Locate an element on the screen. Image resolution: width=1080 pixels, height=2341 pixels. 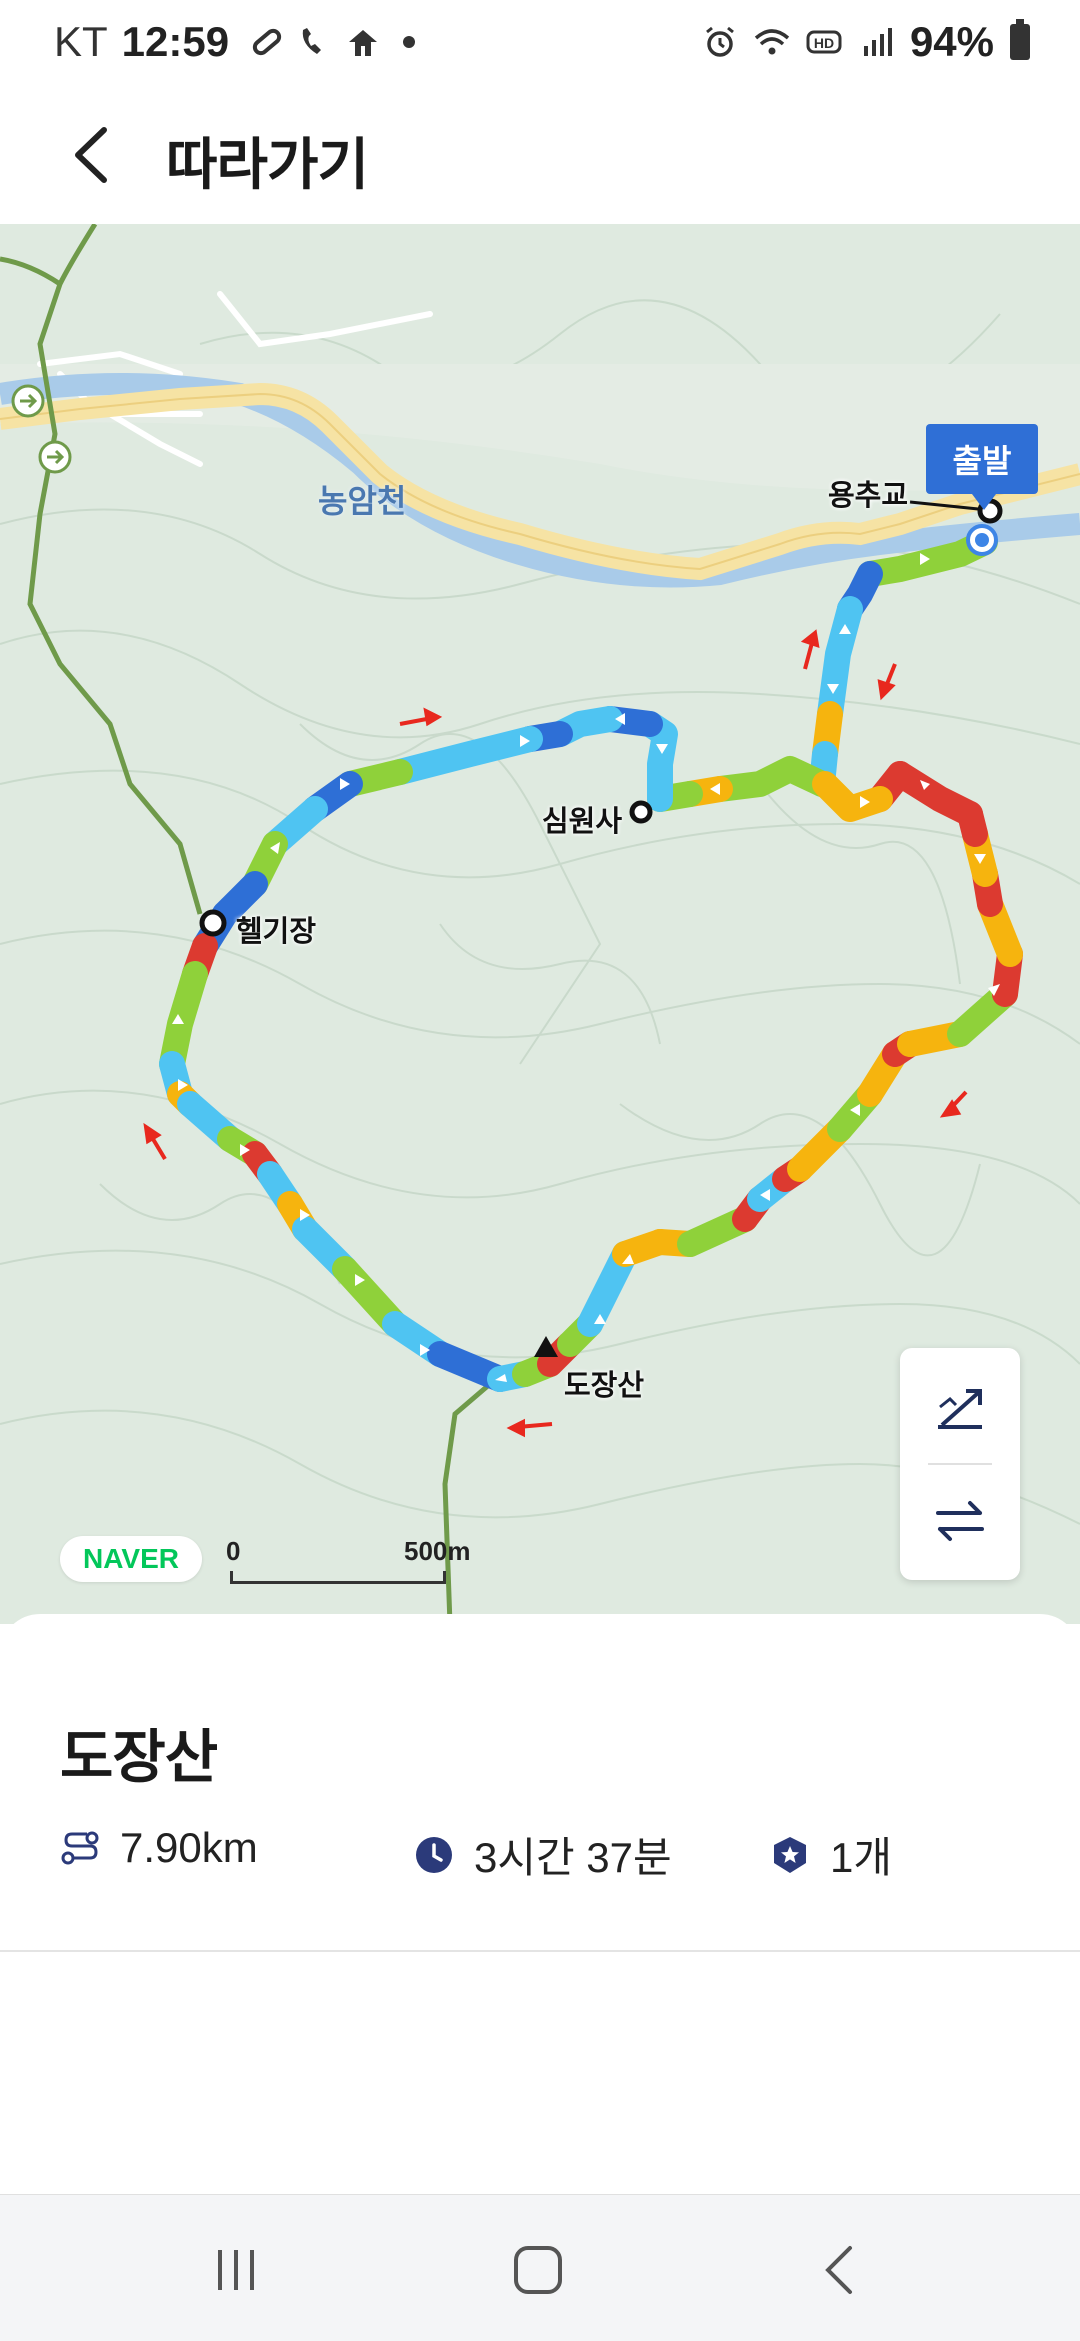
distance-stat: 7.90km is located at coordinates (159, 1848).